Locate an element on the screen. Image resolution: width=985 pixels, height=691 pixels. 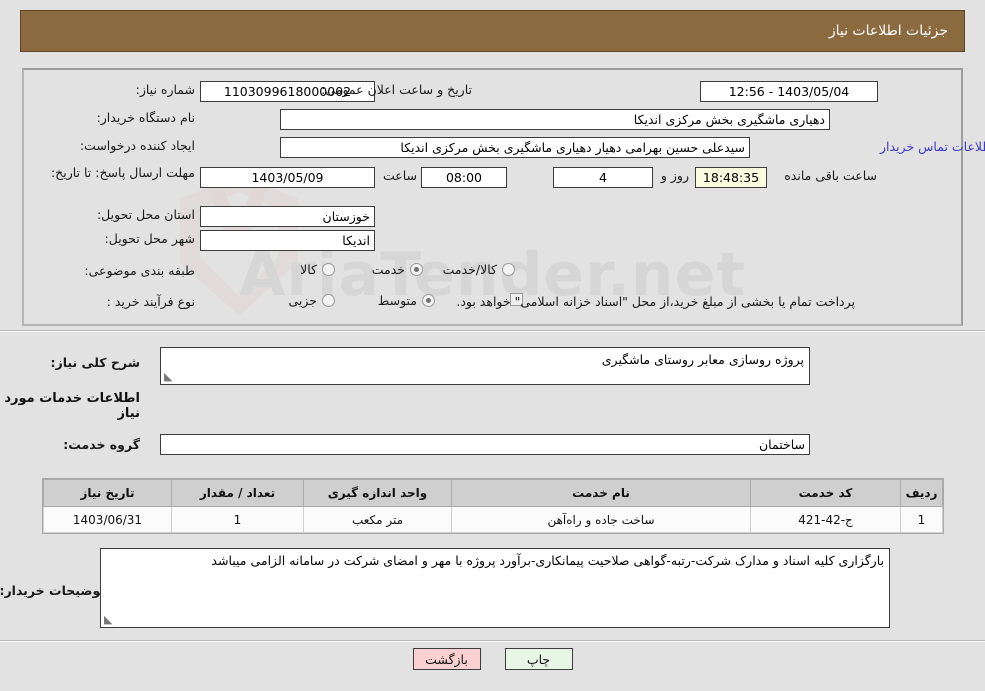
buyer-org-field-wrap: دهیاری ماشگیری بخش مرکزی اندیکا is located at coordinates (555, 119).